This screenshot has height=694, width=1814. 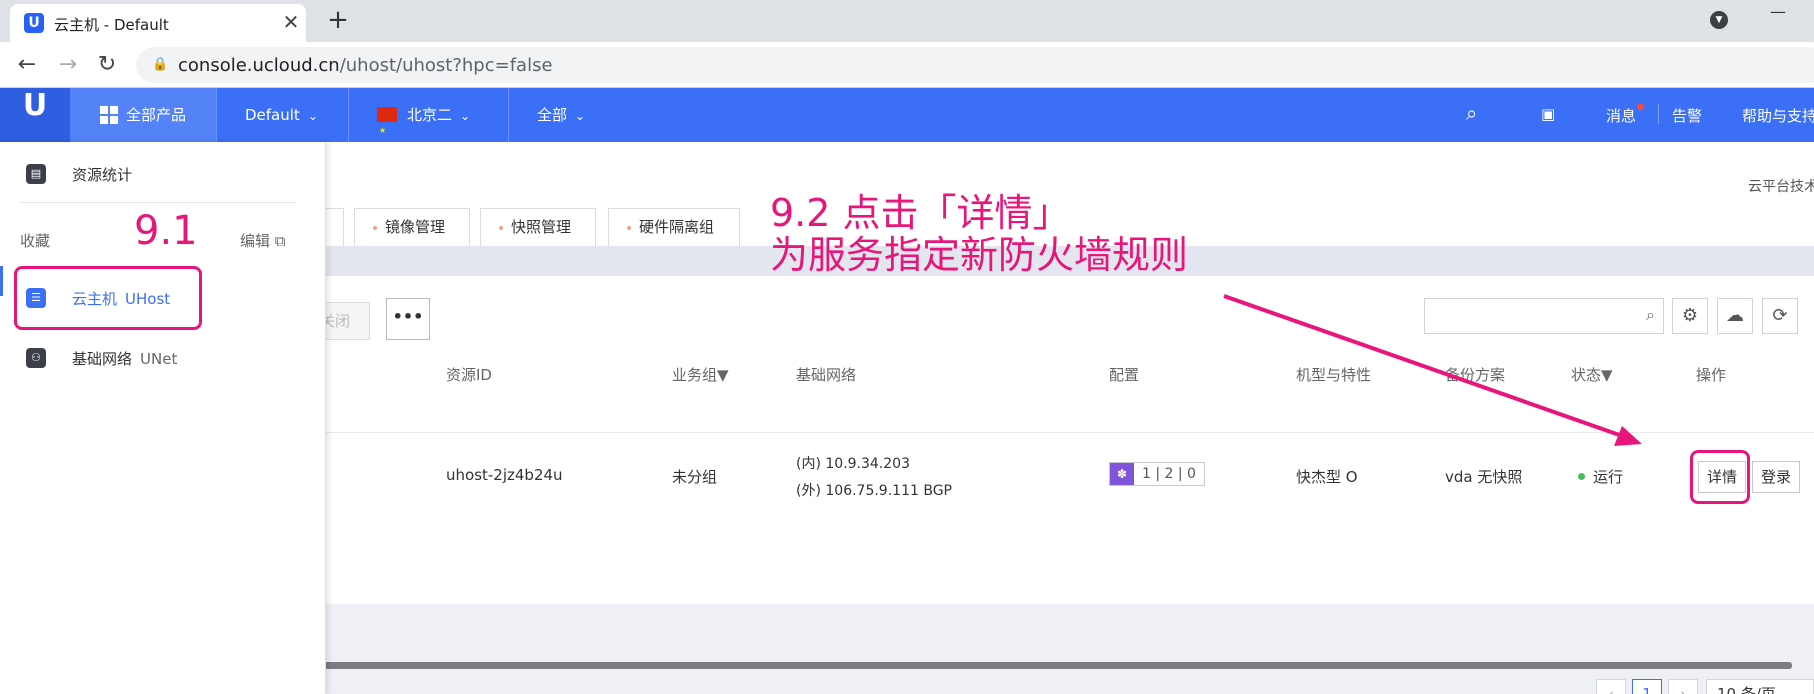 I want to click on page-size-label: 10 条/页, so click(x=1746, y=689).